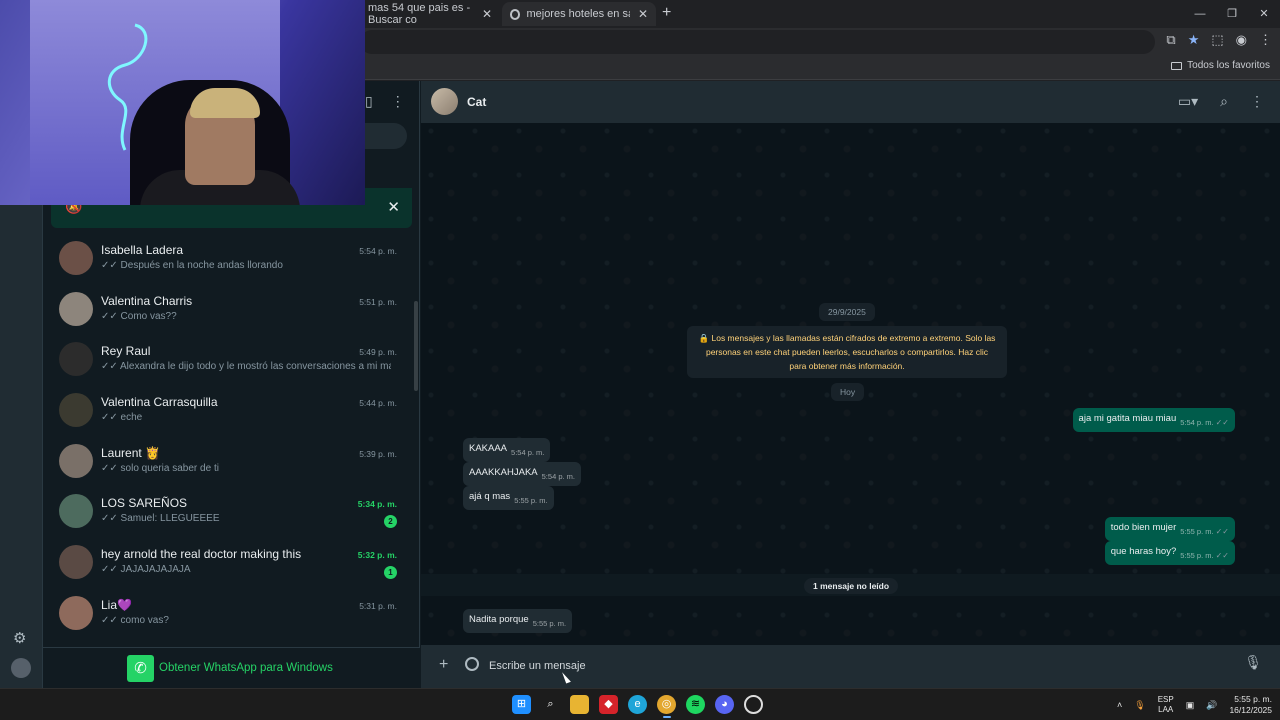  I want to click on message-text: que haras hoy?, so click(1143, 551).